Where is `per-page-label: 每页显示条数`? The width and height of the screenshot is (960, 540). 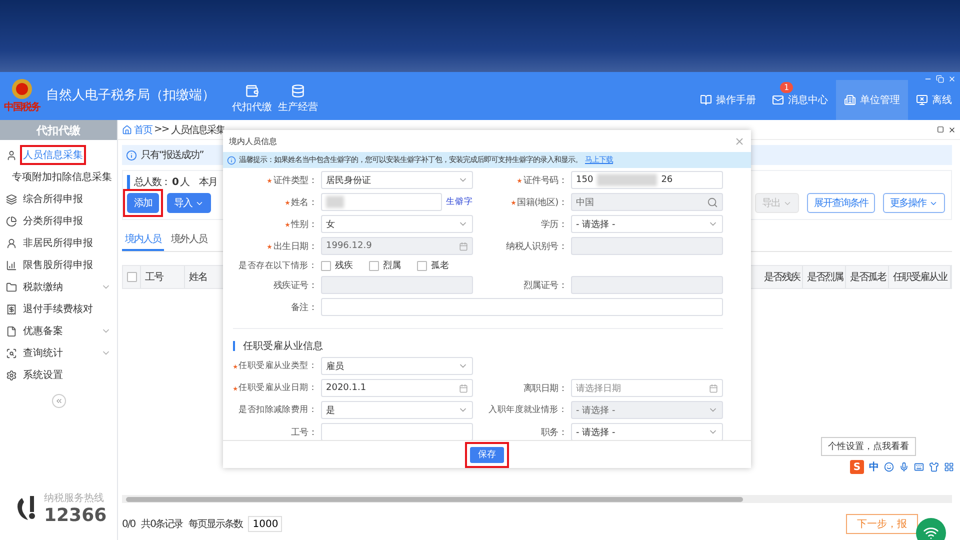
per-page-label: 每页显示条数 is located at coordinates (215, 524).